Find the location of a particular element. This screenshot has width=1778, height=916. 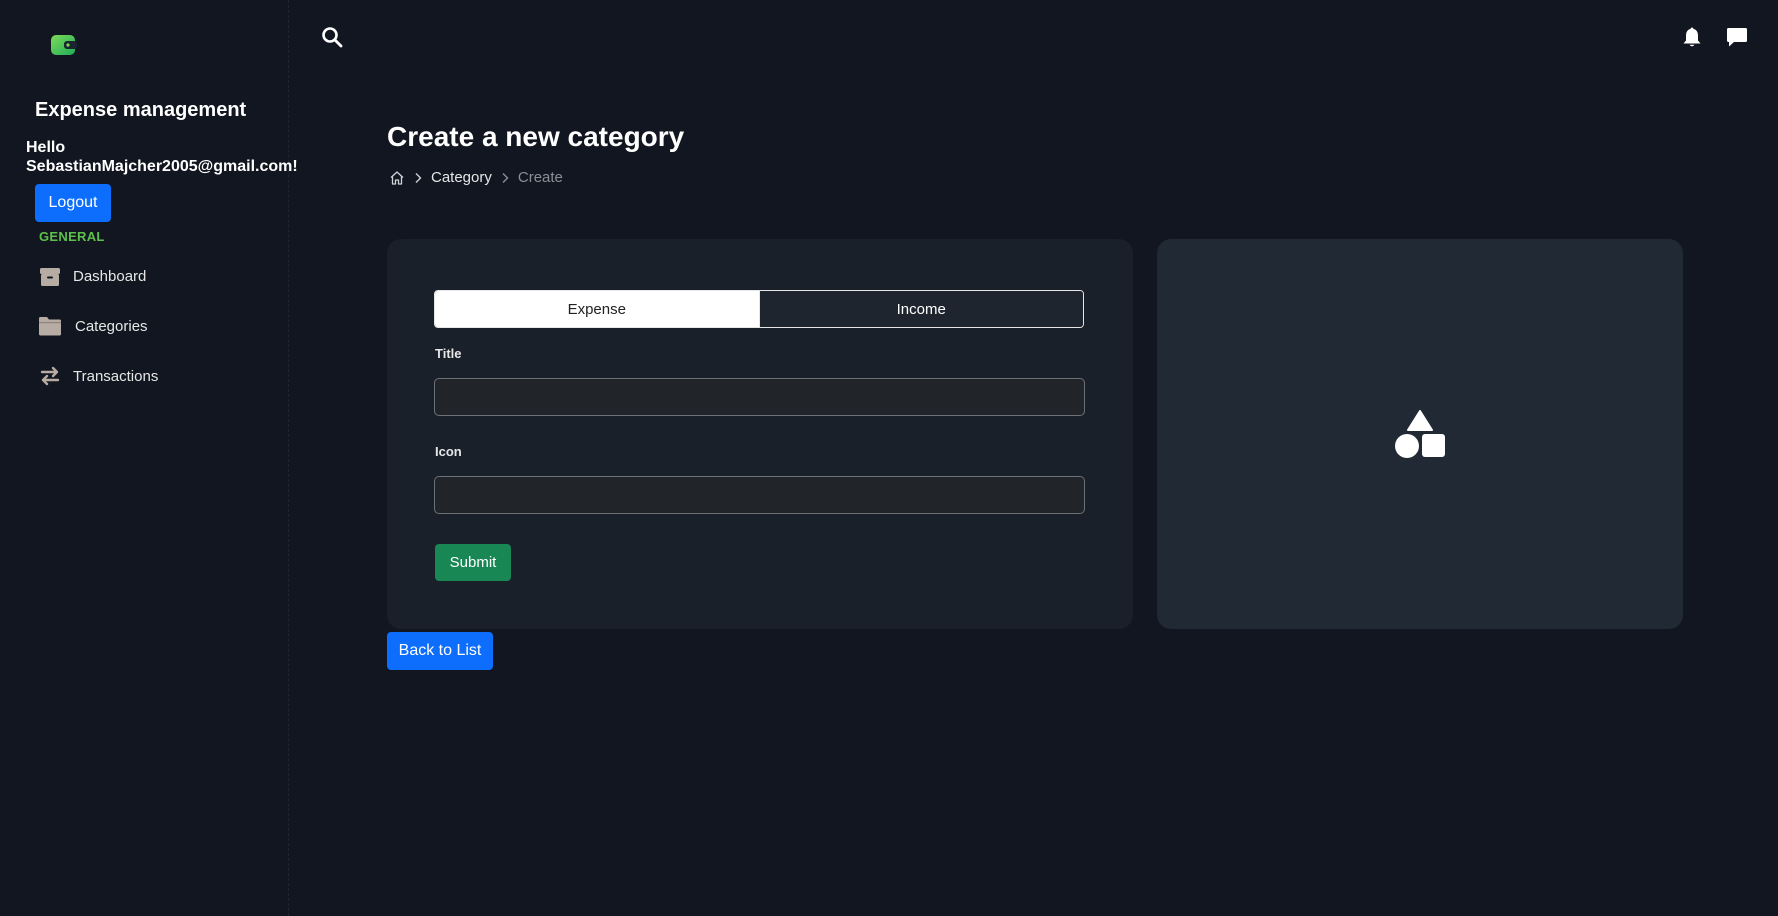

home-icon is located at coordinates (397, 178).